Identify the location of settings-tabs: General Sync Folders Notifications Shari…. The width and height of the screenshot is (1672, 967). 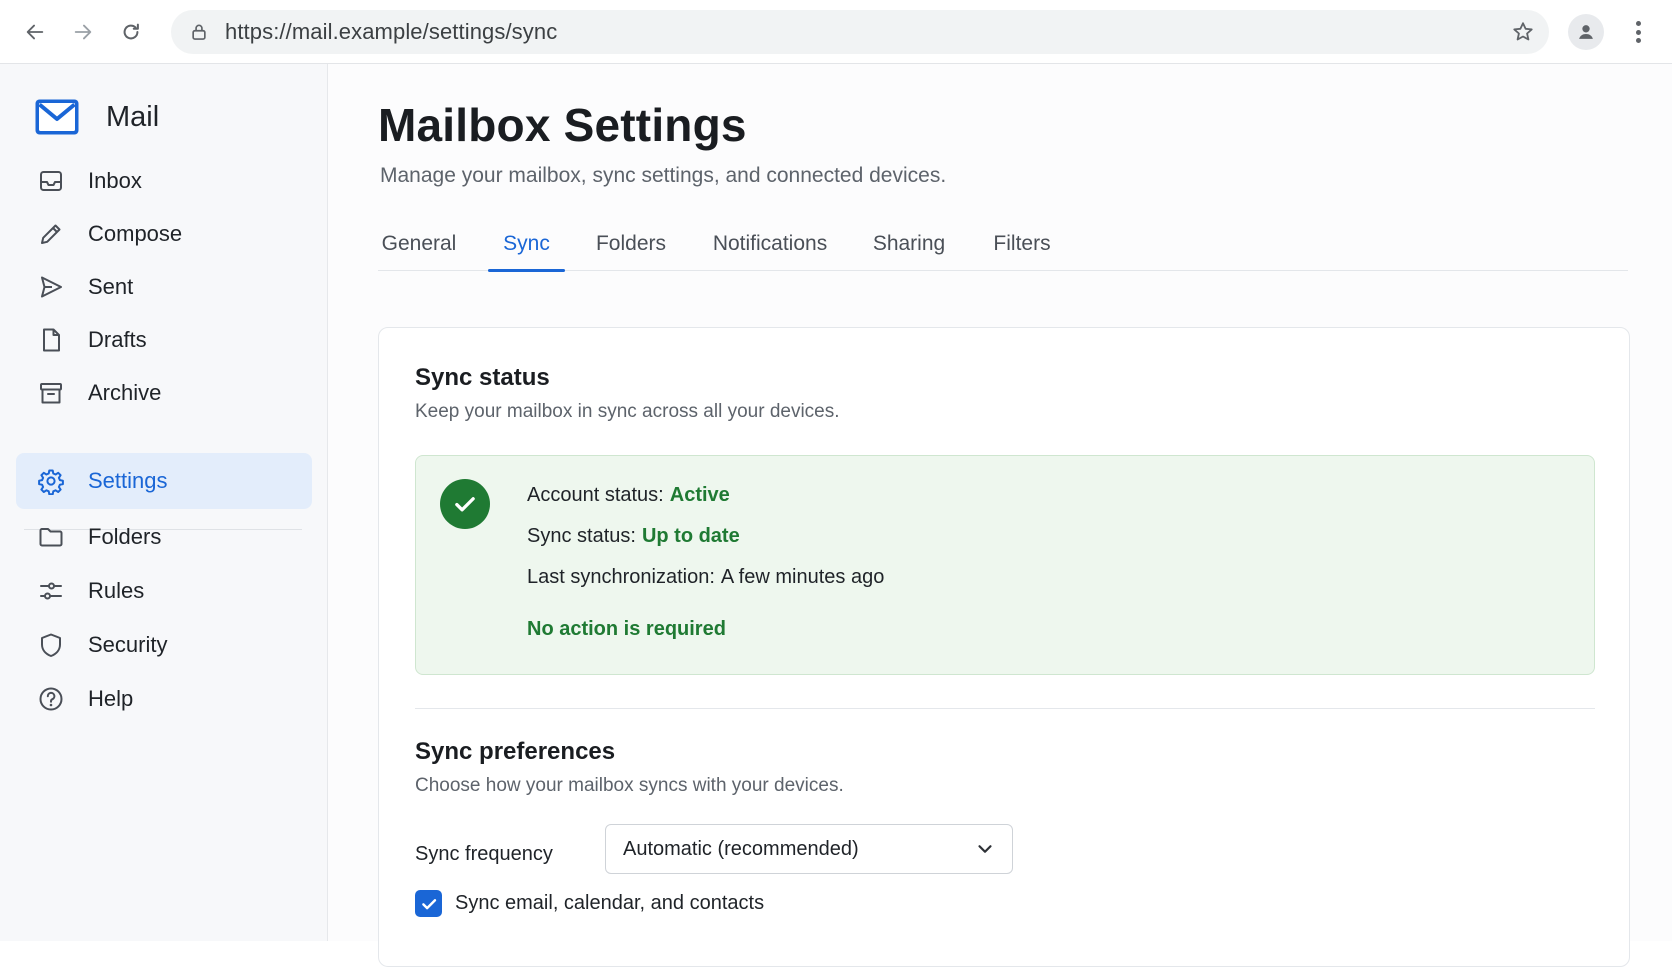
(1003, 244).